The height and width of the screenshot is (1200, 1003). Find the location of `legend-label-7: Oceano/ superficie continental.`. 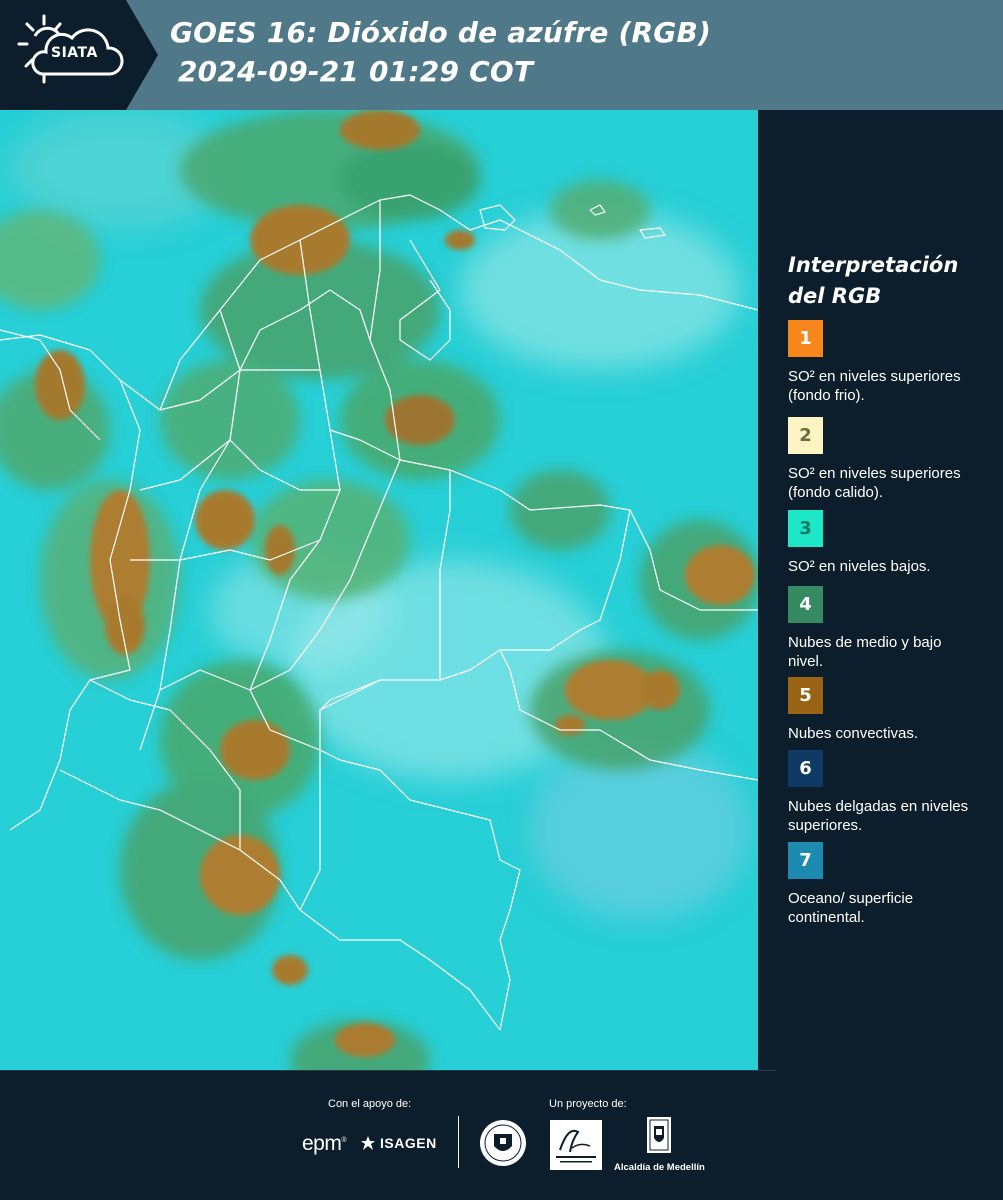

legend-label-7: Oceano/ superficie continental. is located at coordinates (851, 908).